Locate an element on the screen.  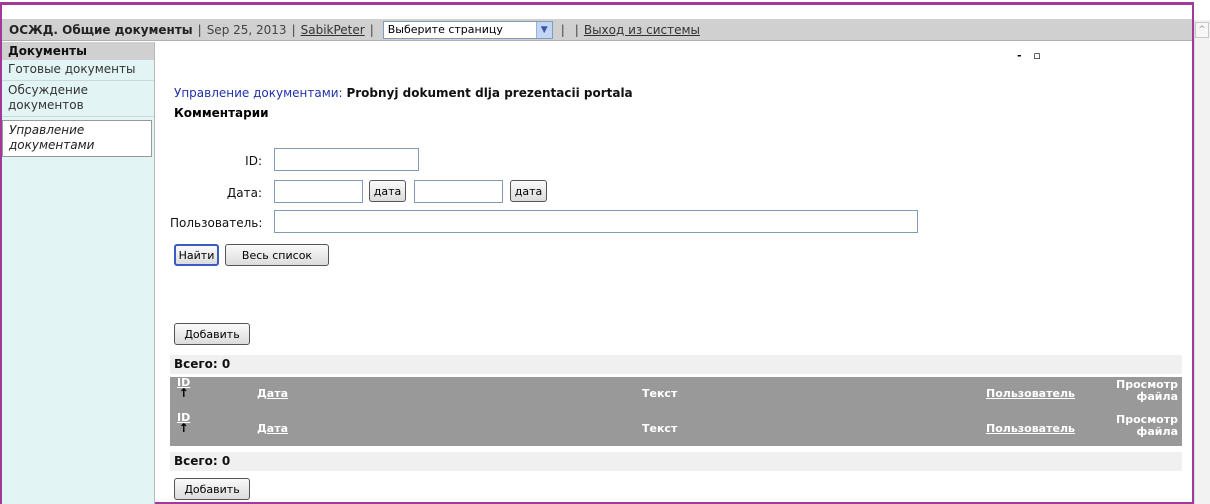
id-input is located at coordinates (346, 159).